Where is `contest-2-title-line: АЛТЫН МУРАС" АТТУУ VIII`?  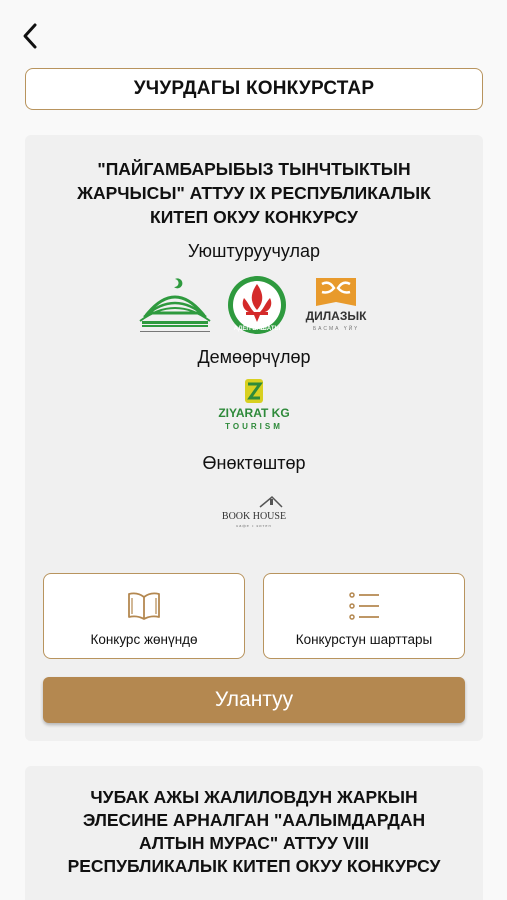 contest-2-title-line: АЛТЫН МУРАС" АТТУУ VIII is located at coordinates (254, 843).